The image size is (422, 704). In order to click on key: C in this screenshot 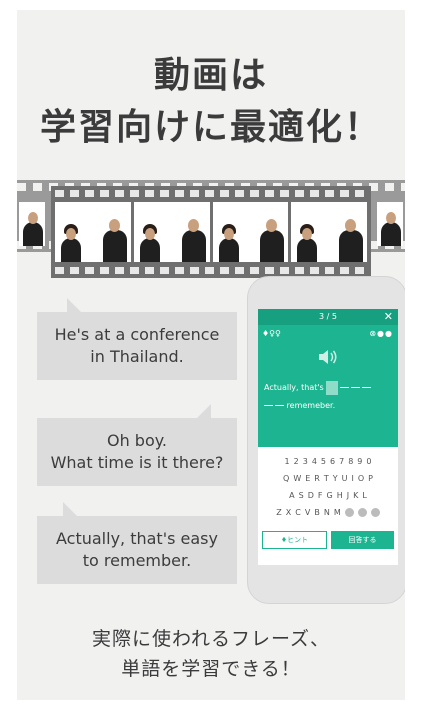, I will do `click(298, 512)`.